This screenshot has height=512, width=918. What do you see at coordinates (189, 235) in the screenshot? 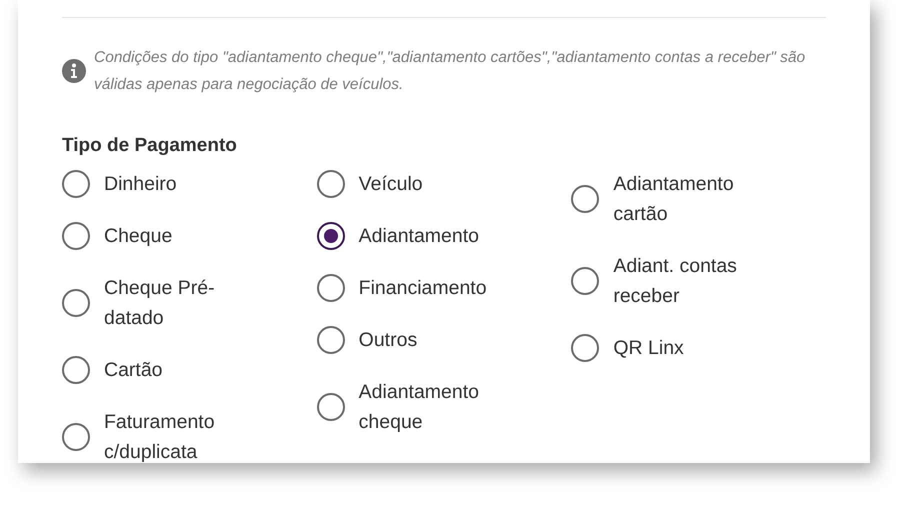
I see `radio-option: Cheque` at bounding box center [189, 235].